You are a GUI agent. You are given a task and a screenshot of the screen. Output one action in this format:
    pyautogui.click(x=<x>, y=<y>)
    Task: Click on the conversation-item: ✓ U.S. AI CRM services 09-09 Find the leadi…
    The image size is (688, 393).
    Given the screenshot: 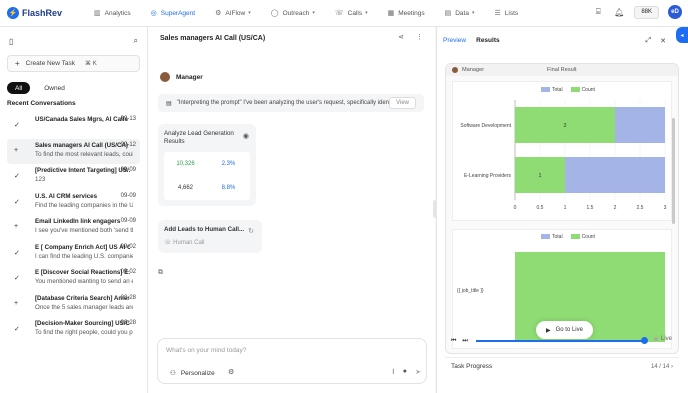 What is the action you would take?
    pyautogui.click(x=73, y=203)
    